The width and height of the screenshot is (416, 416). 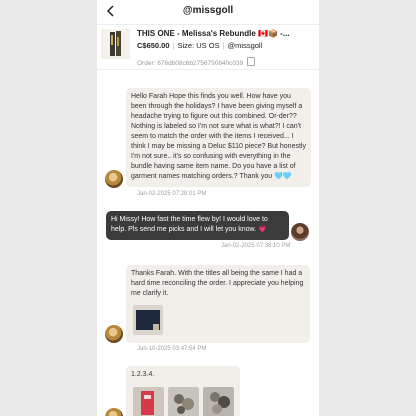 I want to click on chat-header: @missgoll, so click(x=208, y=12).